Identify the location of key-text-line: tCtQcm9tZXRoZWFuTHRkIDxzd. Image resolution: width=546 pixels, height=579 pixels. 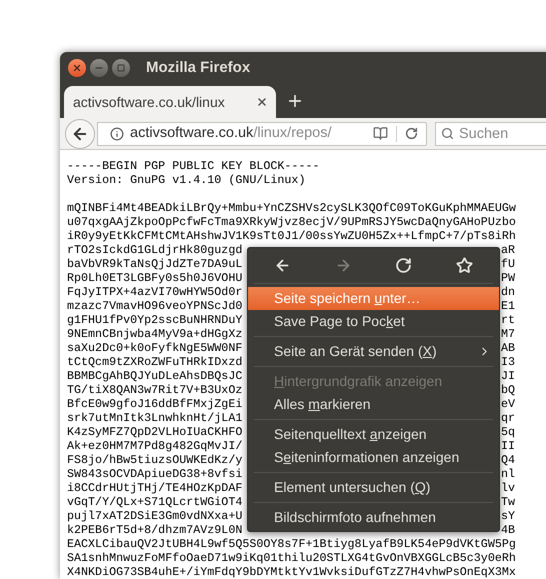
(154, 362).